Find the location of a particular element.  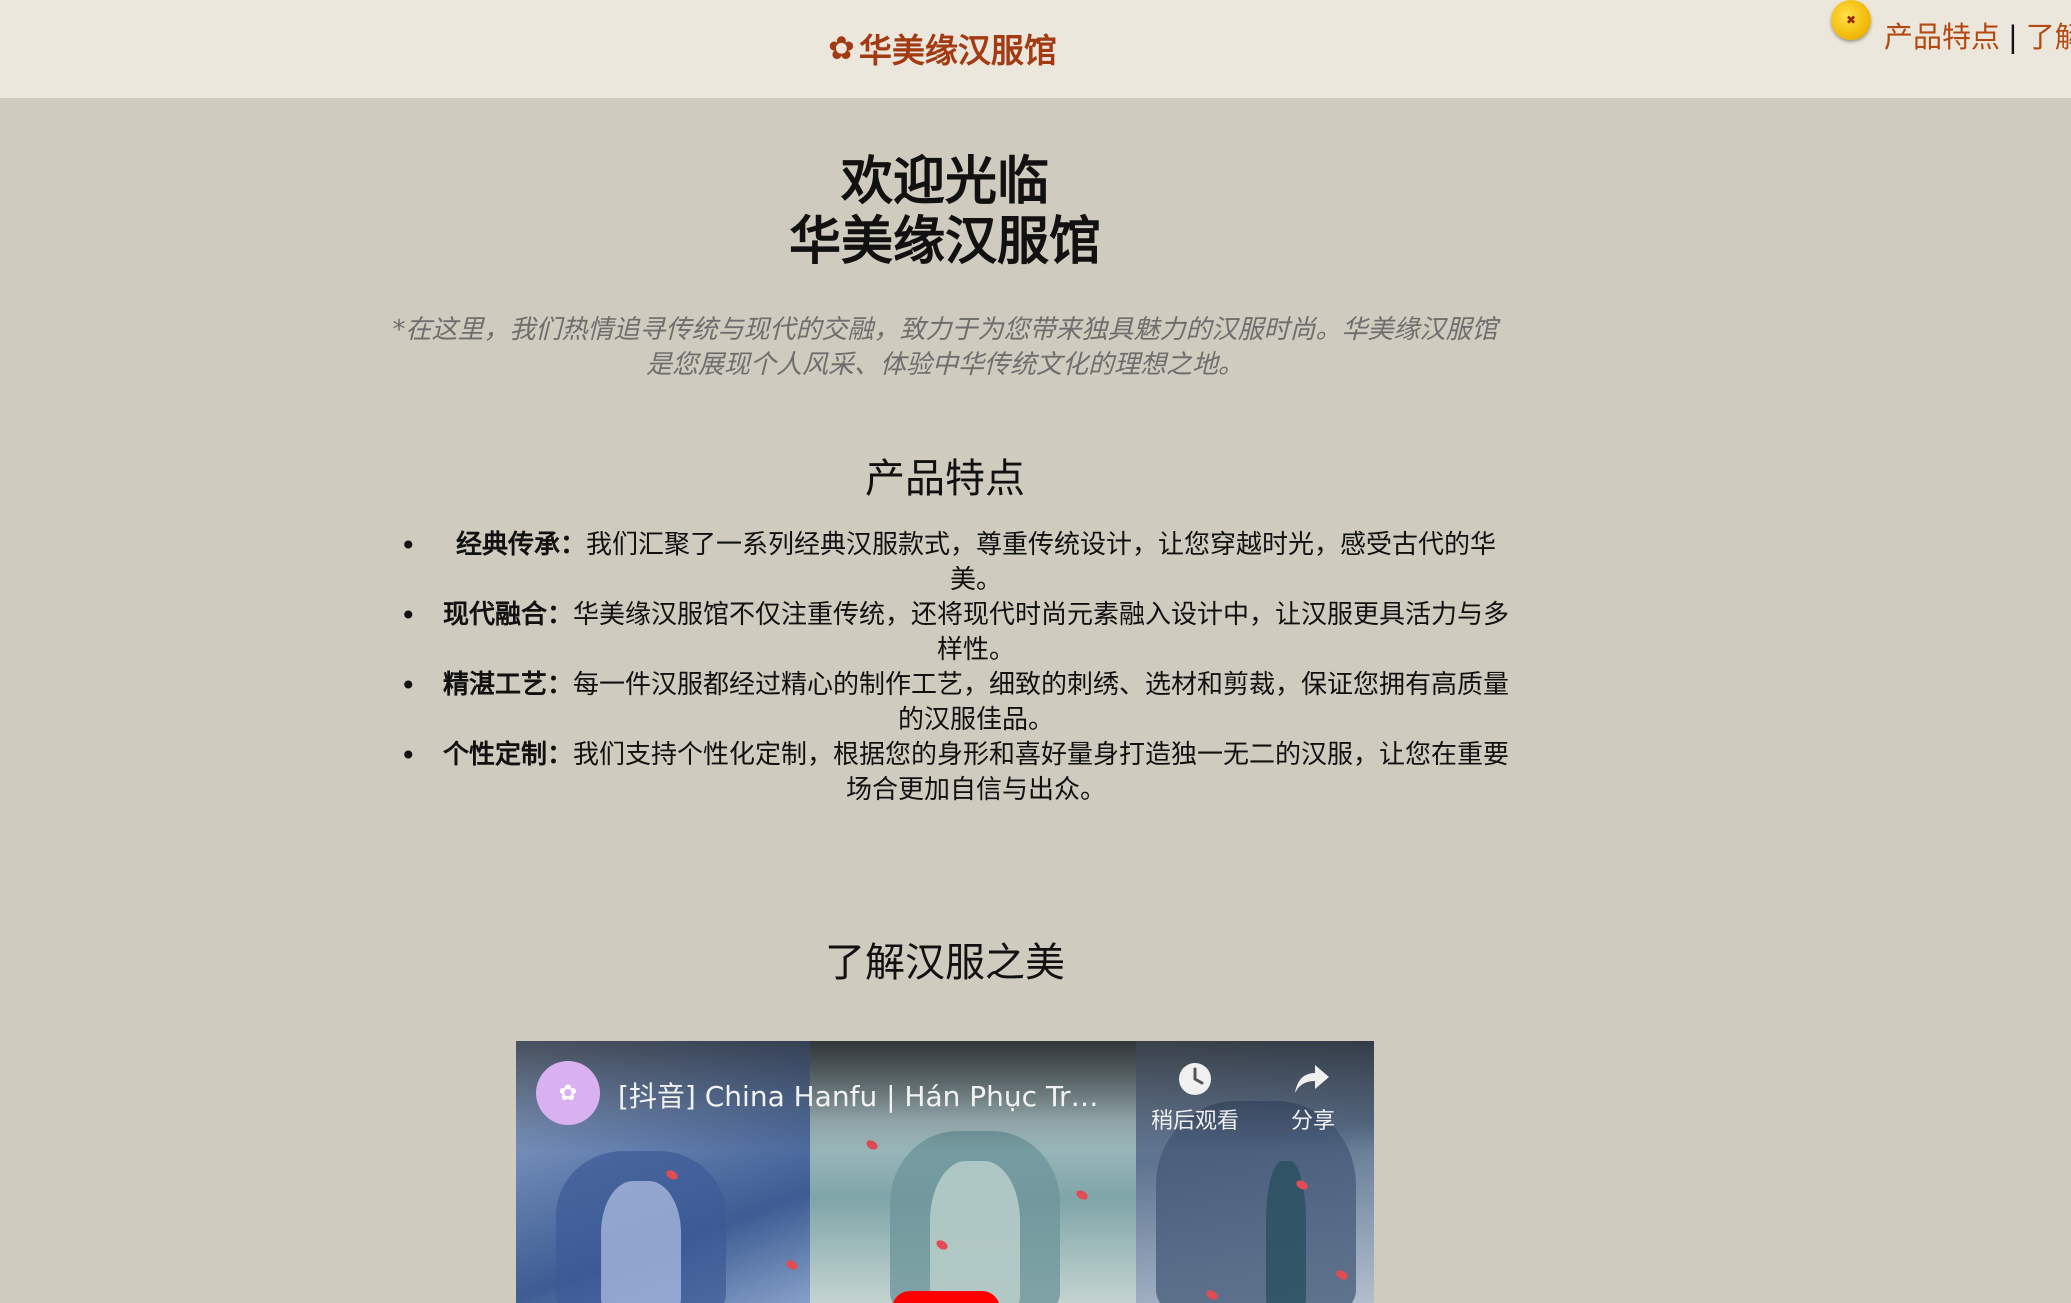

nav-link-learn: 了解 is located at coordinates (2048, 37).